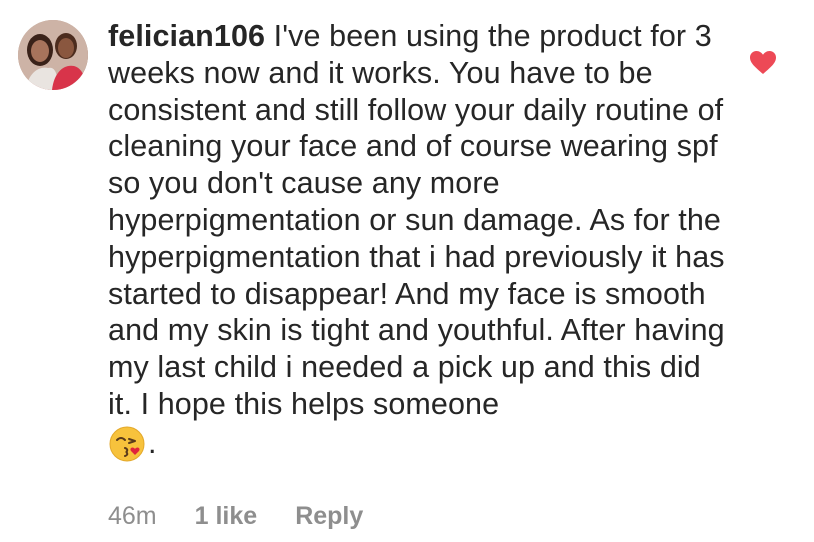 The height and width of the screenshot is (542, 814). I want to click on like-heart-icon, so click(763, 63).